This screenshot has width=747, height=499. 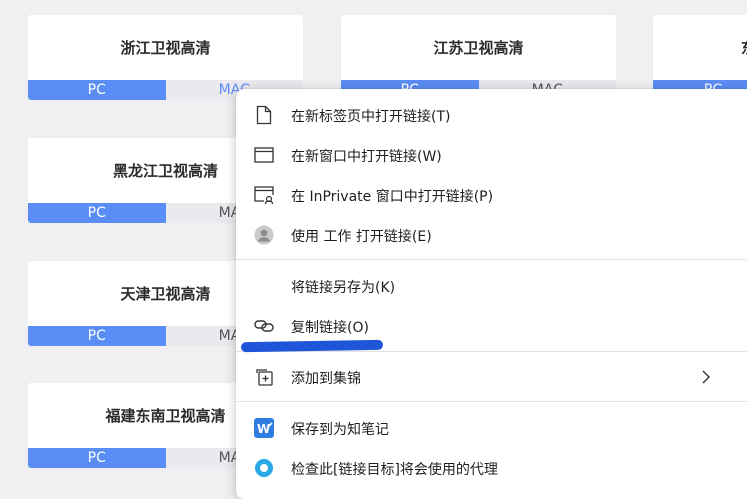 What do you see at coordinates (394, 470) in the screenshot?
I see `menu-item-label: 检查此[链接目标]将会使用的代理` at bounding box center [394, 470].